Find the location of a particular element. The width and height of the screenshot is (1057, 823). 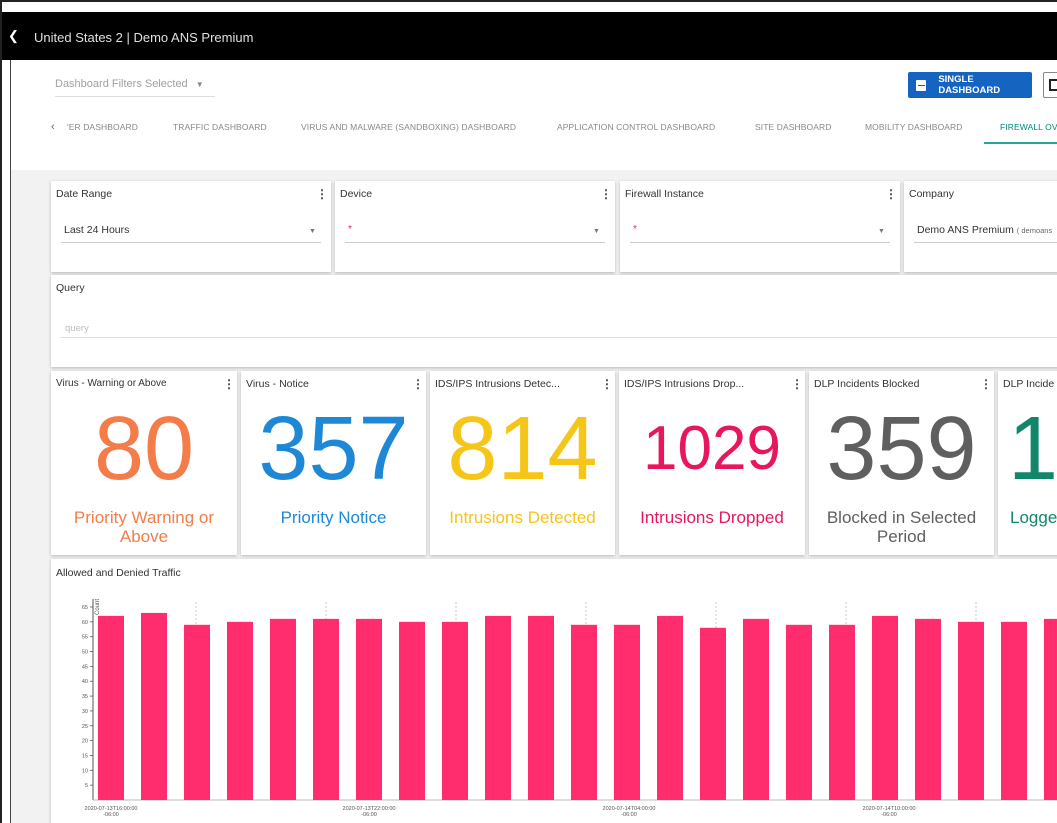

tab-application-control-dashboard: APPLICATION CONTROL DASHBOARD is located at coordinates (636, 127).